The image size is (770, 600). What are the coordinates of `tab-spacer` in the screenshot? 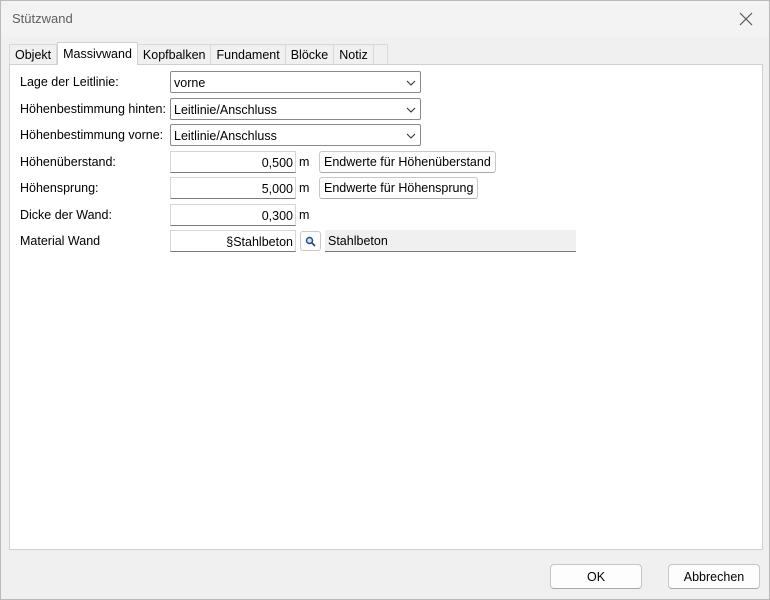 It's located at (380, 54).